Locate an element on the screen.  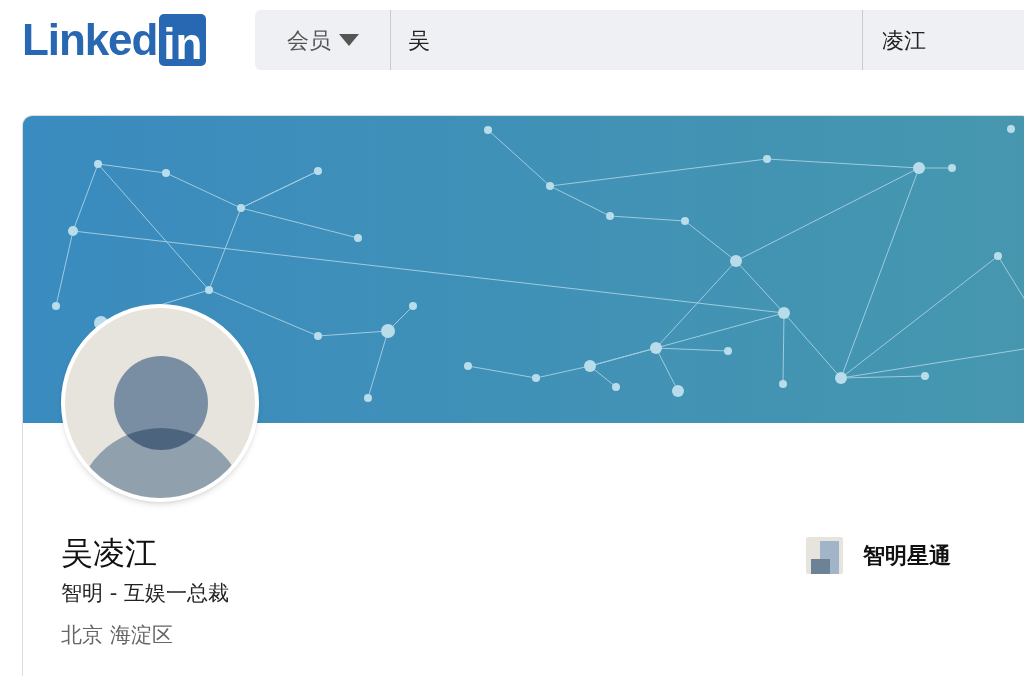
caret-icon is located at coordinates (348, 40).